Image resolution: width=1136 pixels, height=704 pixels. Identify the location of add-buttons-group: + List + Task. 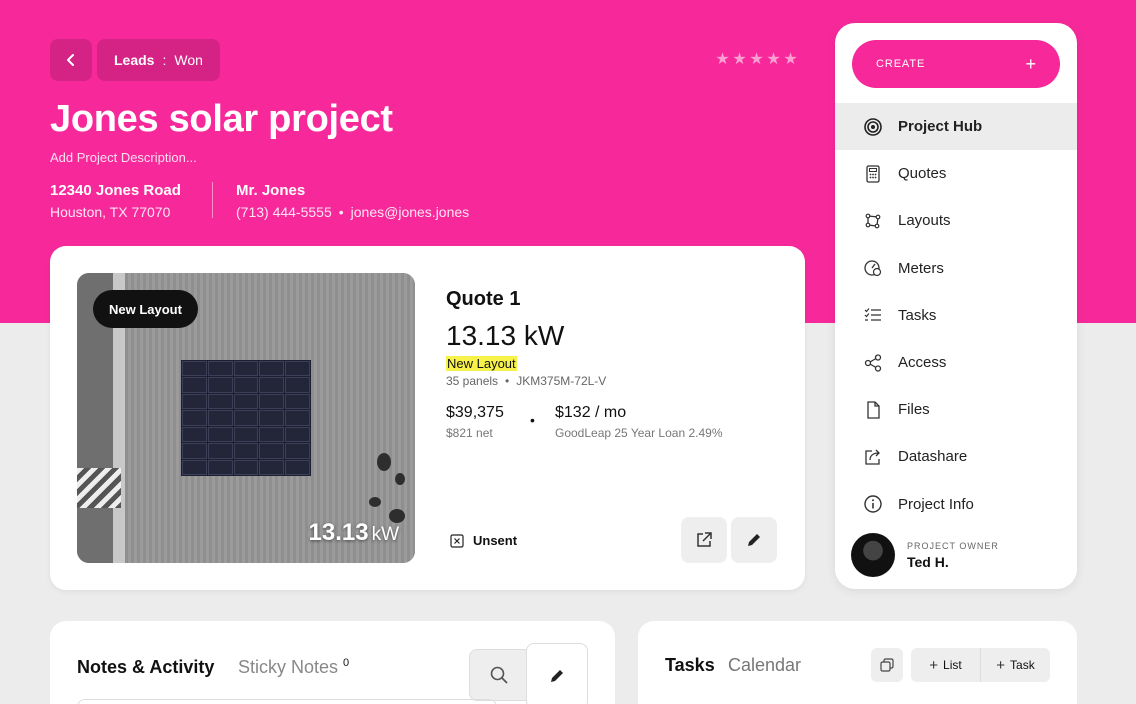
(980, 665).